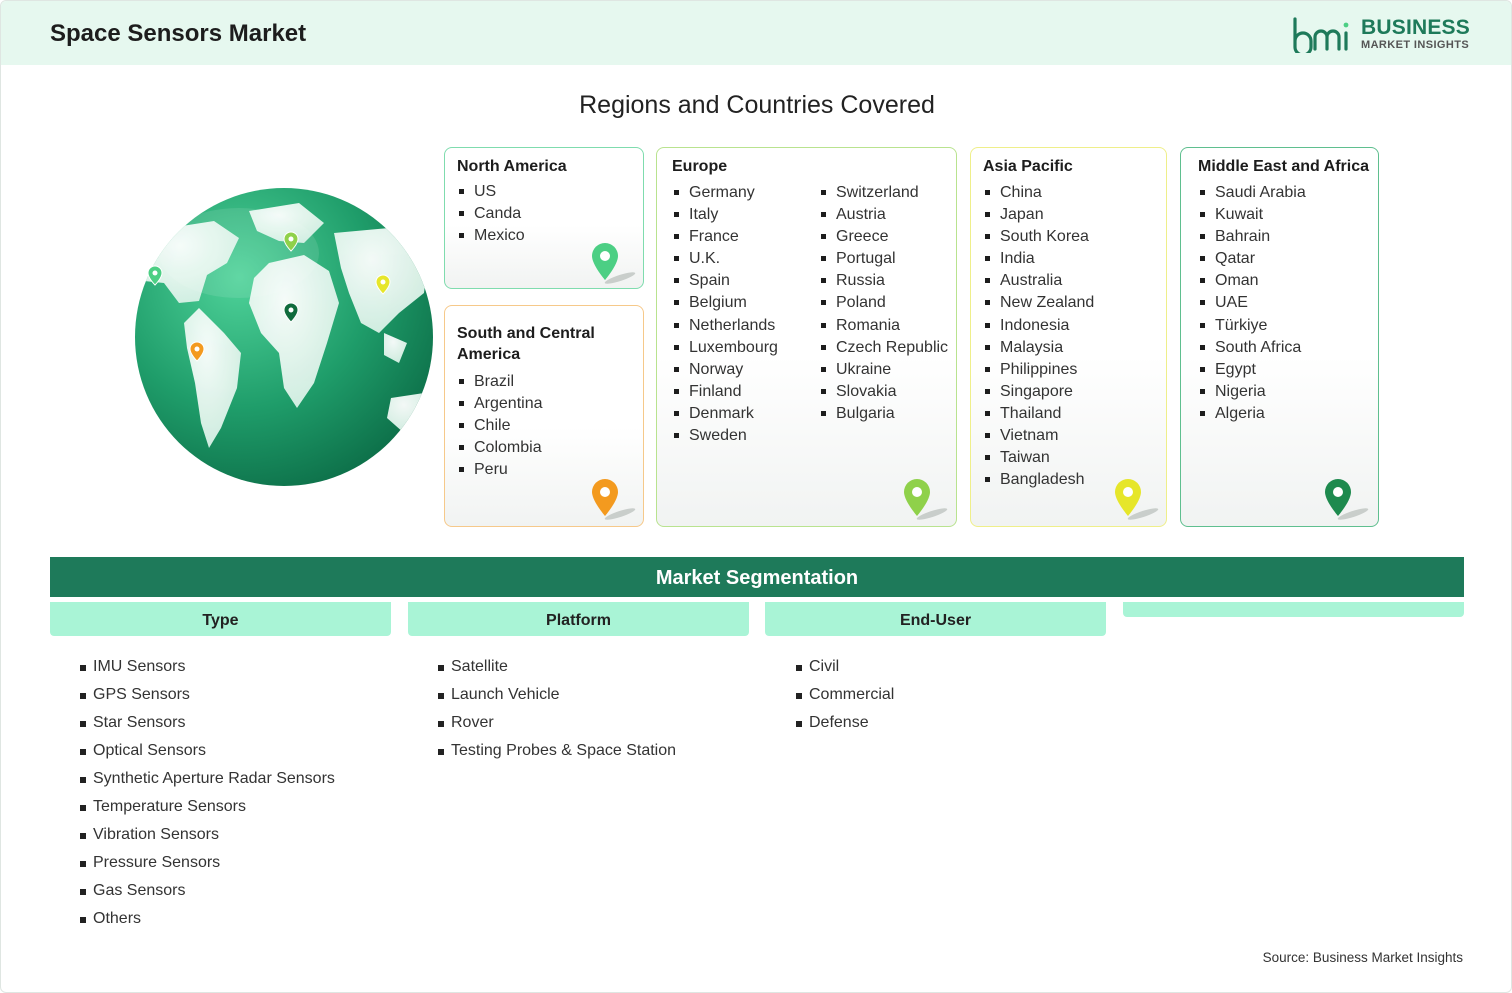 The height and width of the screenshot is (993, 1512). I want to click on country-item: South Korea, so click(1038, 237).